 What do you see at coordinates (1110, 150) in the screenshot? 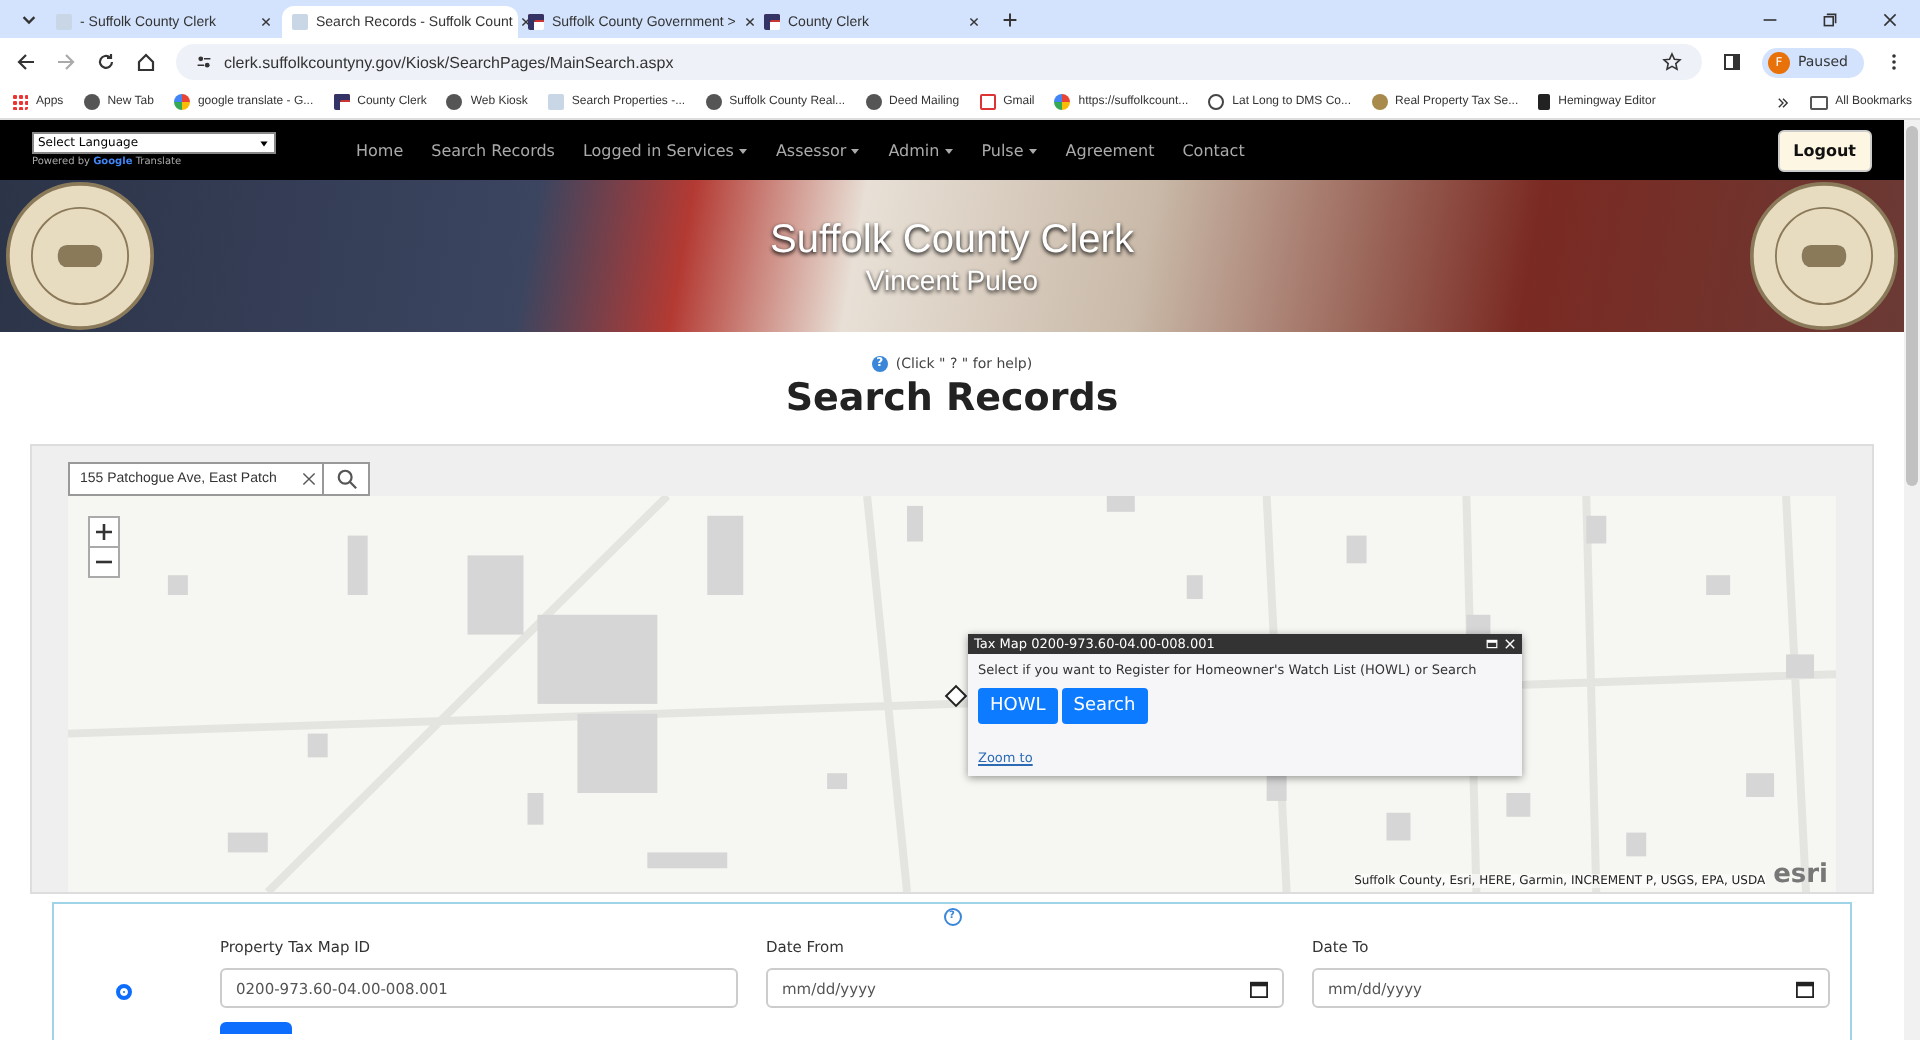
I see `nav-link: Agreement` at bounding box center [1110, 150].